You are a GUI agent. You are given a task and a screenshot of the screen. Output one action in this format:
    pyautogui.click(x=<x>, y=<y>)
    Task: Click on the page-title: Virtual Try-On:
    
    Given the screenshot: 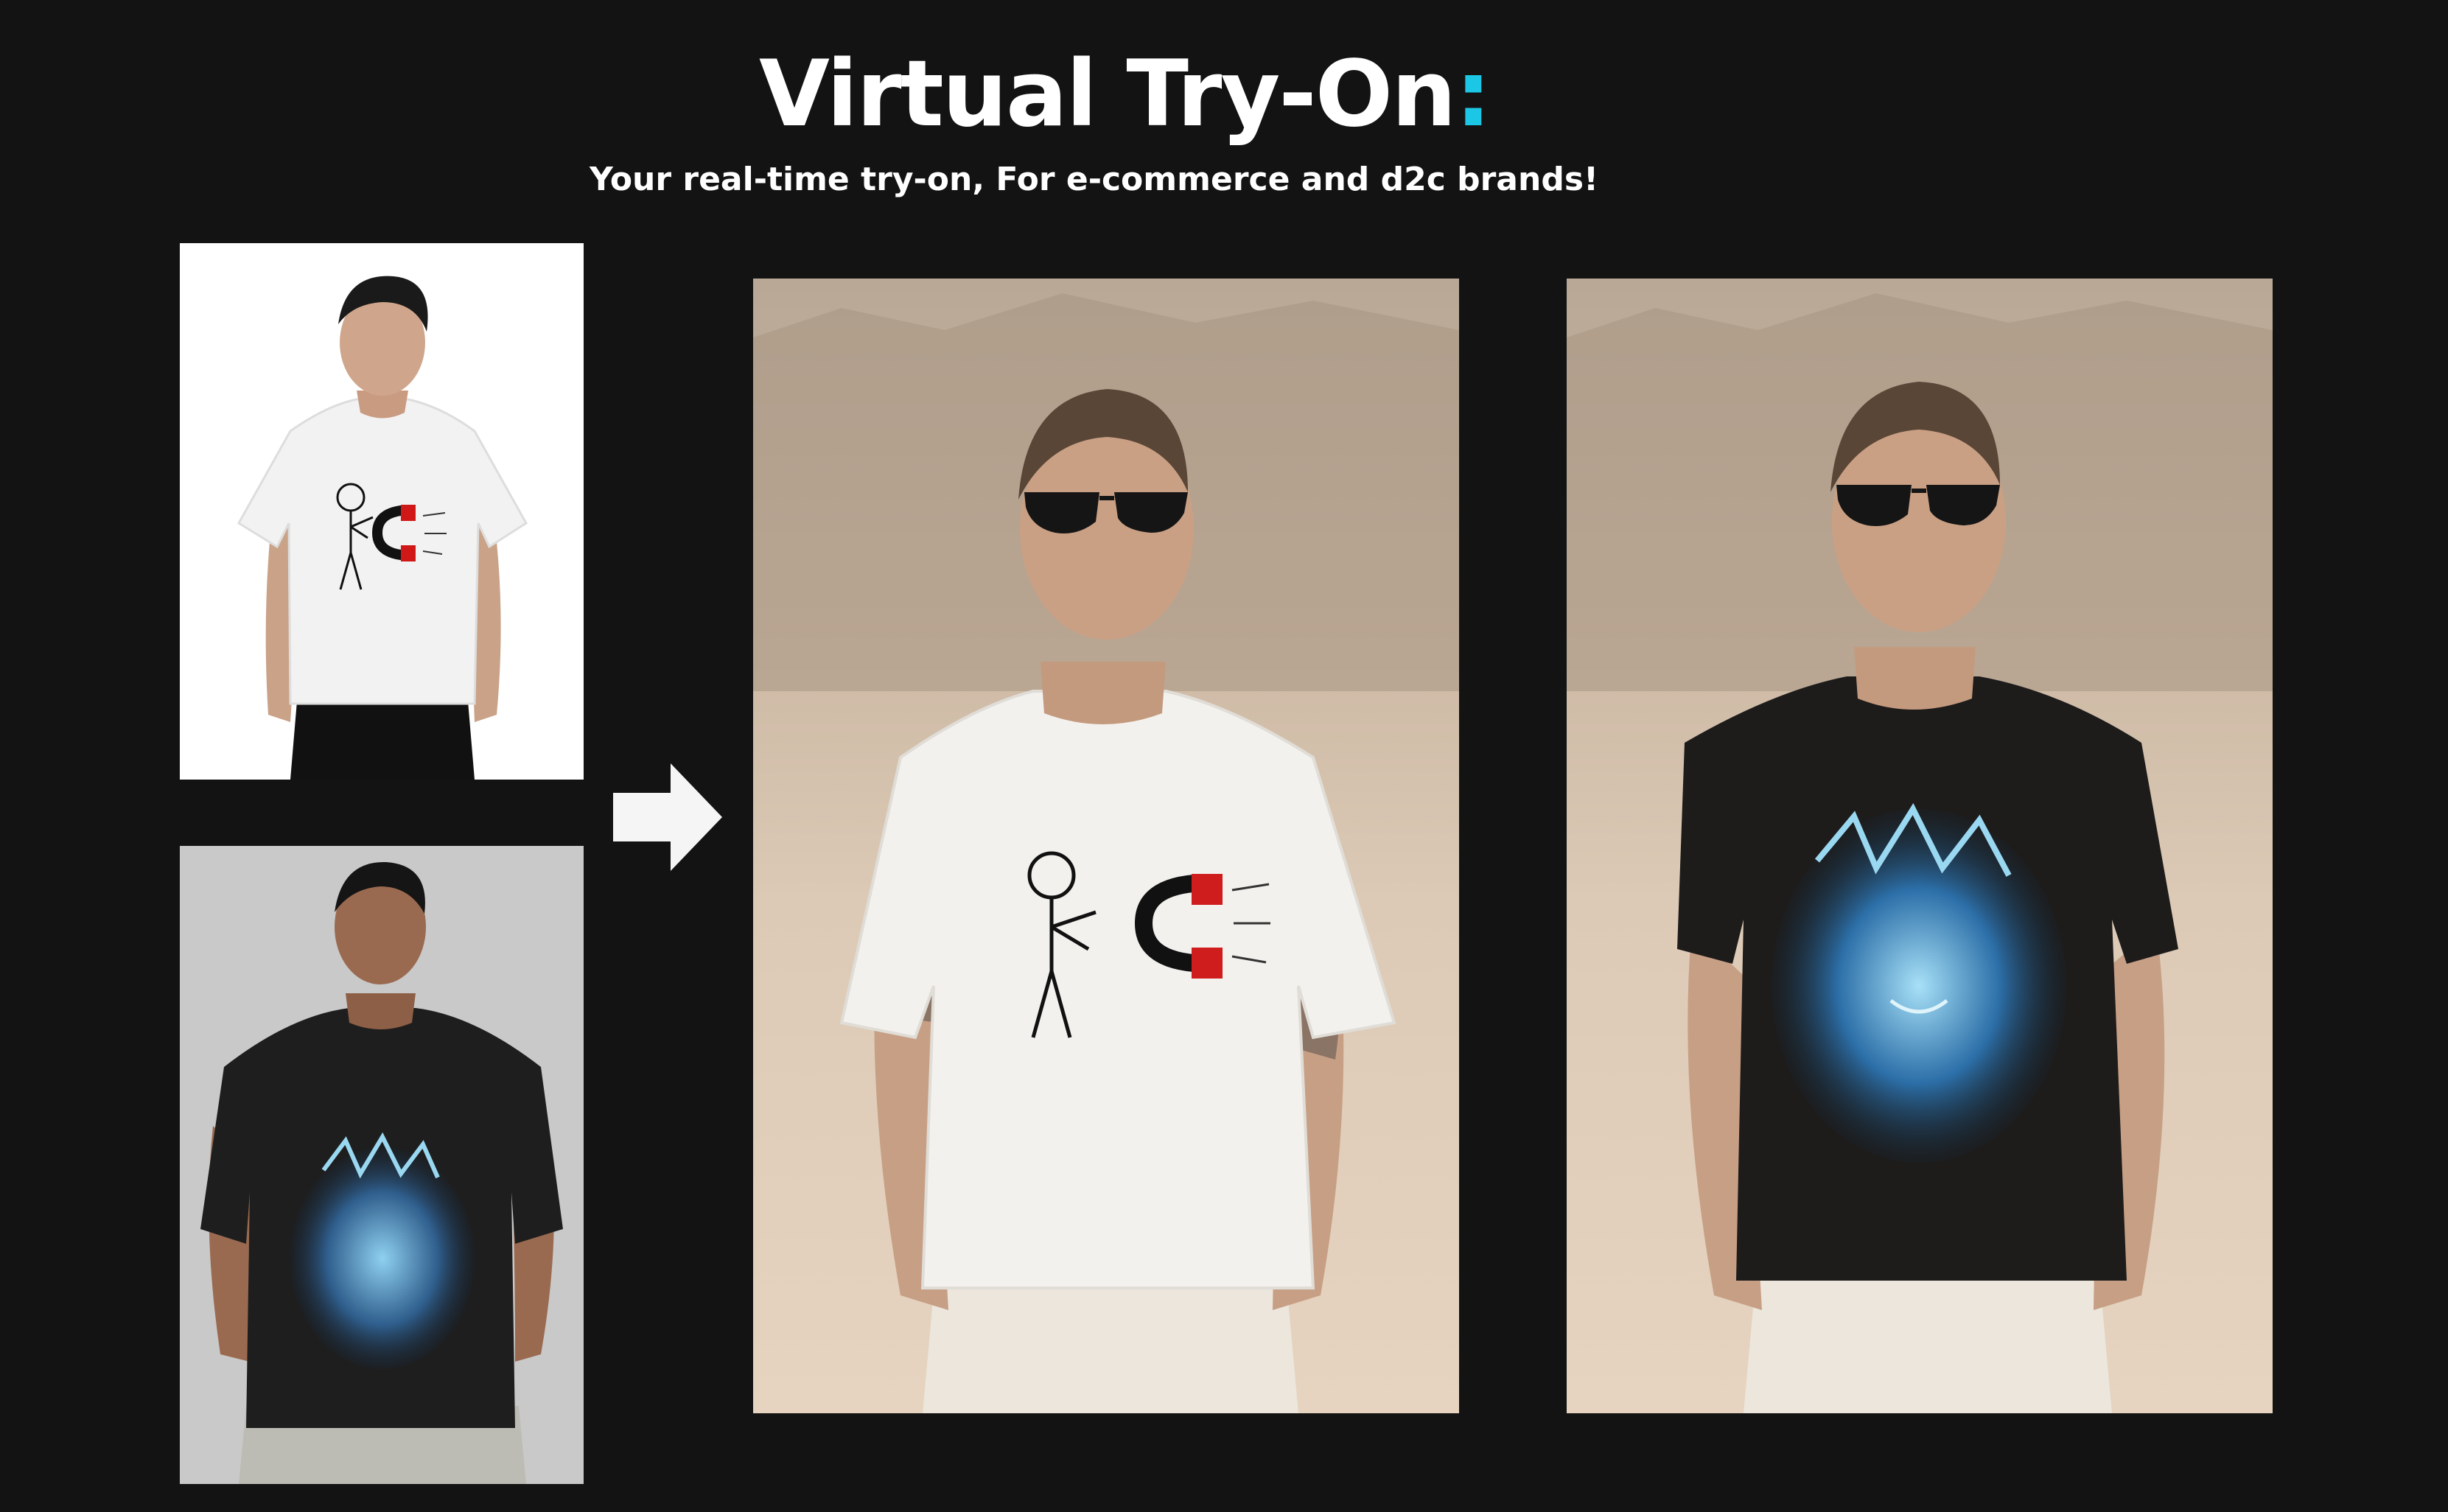 What is the action you would take?
    pyautogui.click(x=1125, y=94)
    